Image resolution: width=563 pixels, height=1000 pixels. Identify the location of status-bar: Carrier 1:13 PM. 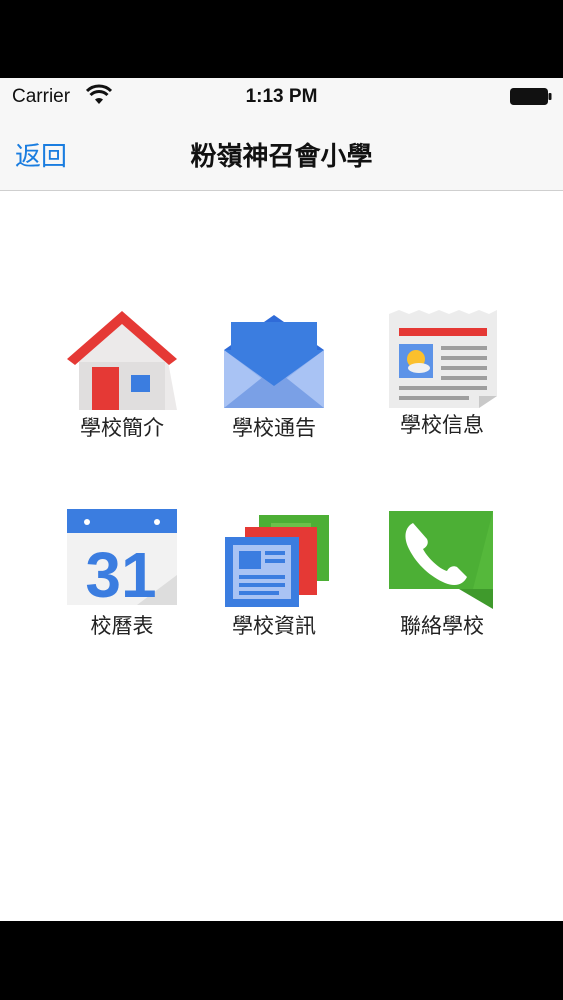
(281, 97).